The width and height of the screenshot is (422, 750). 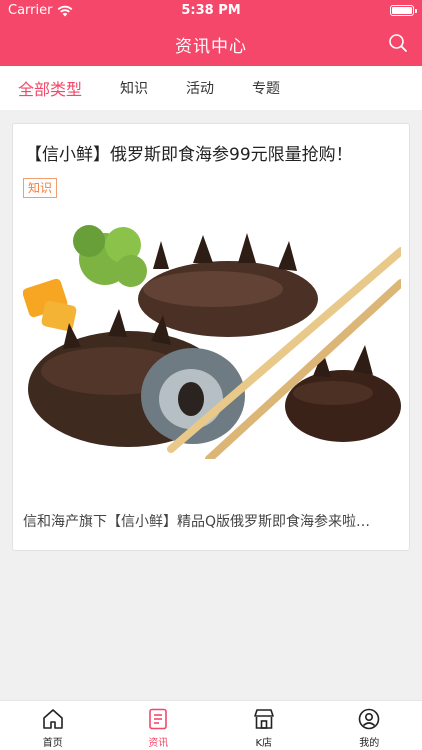 I want to click on category-tabs: 全部类型 知识 活动 专题, so click(x=211, y=88).